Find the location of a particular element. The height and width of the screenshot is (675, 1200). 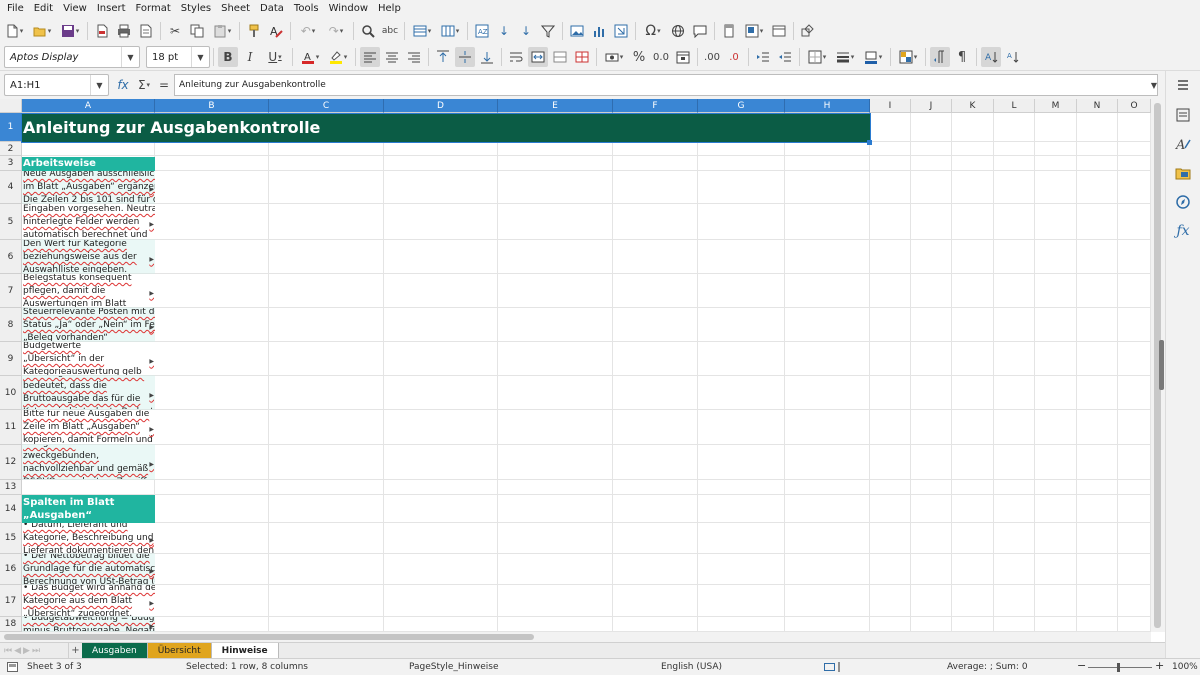

zoom-in-icon: + is located at coordinates (1159, 665).